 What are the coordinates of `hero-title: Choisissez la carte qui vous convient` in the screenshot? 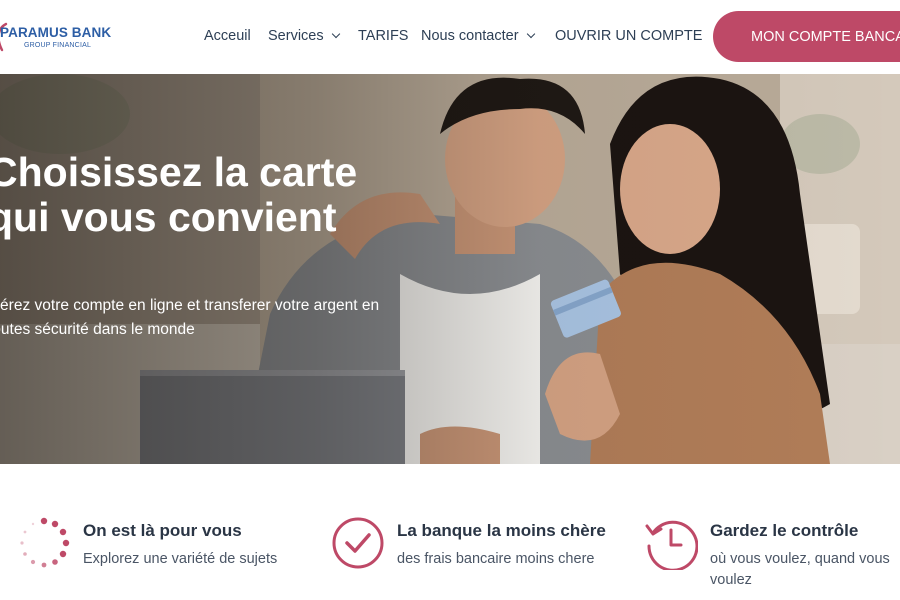 It's located at (179, 194).